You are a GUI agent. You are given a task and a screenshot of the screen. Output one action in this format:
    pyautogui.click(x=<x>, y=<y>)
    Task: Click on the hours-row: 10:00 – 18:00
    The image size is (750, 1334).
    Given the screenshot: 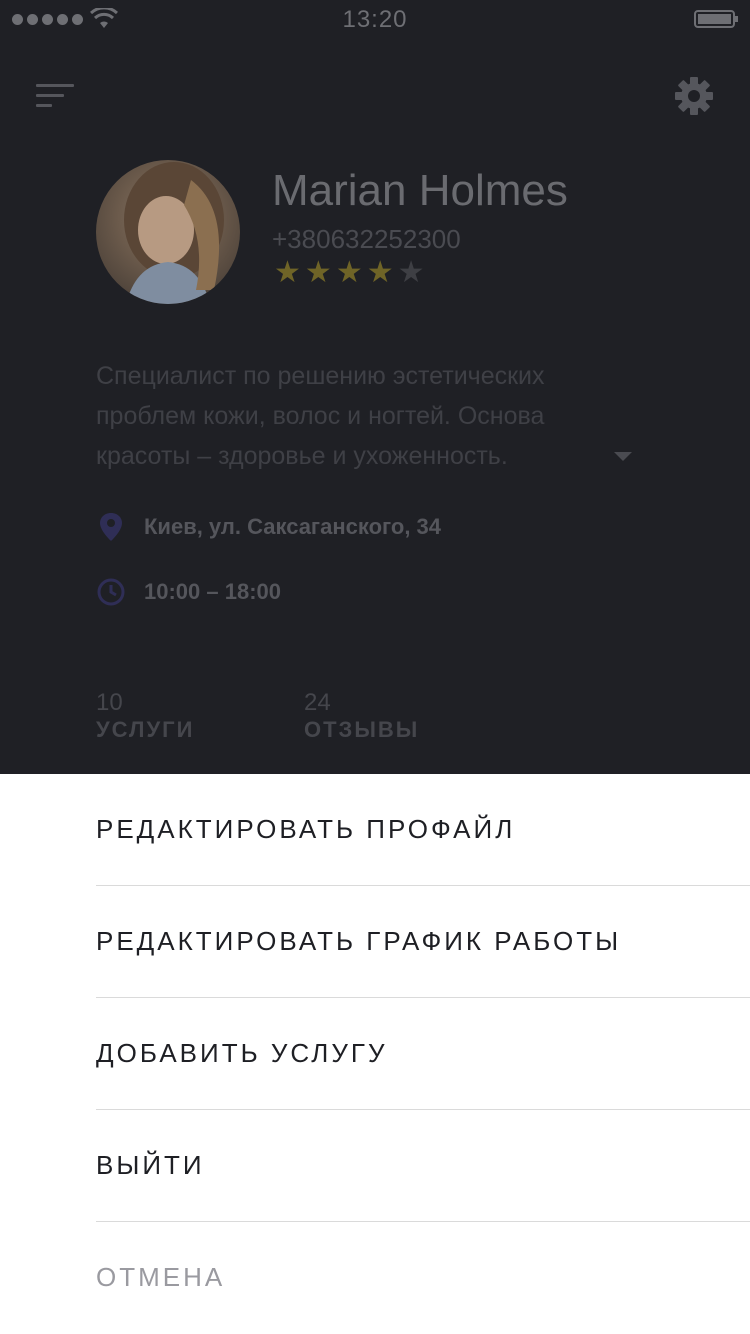 What is the action you would take?
    pyautogui.click(x=188, y=592)
    